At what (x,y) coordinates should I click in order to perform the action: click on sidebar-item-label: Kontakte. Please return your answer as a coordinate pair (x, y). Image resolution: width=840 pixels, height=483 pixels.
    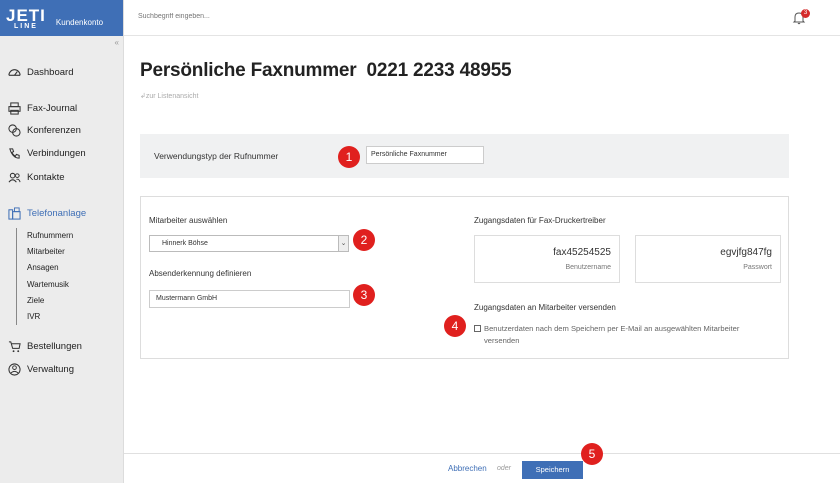
    Looking at the image, I should click on (46, 177).